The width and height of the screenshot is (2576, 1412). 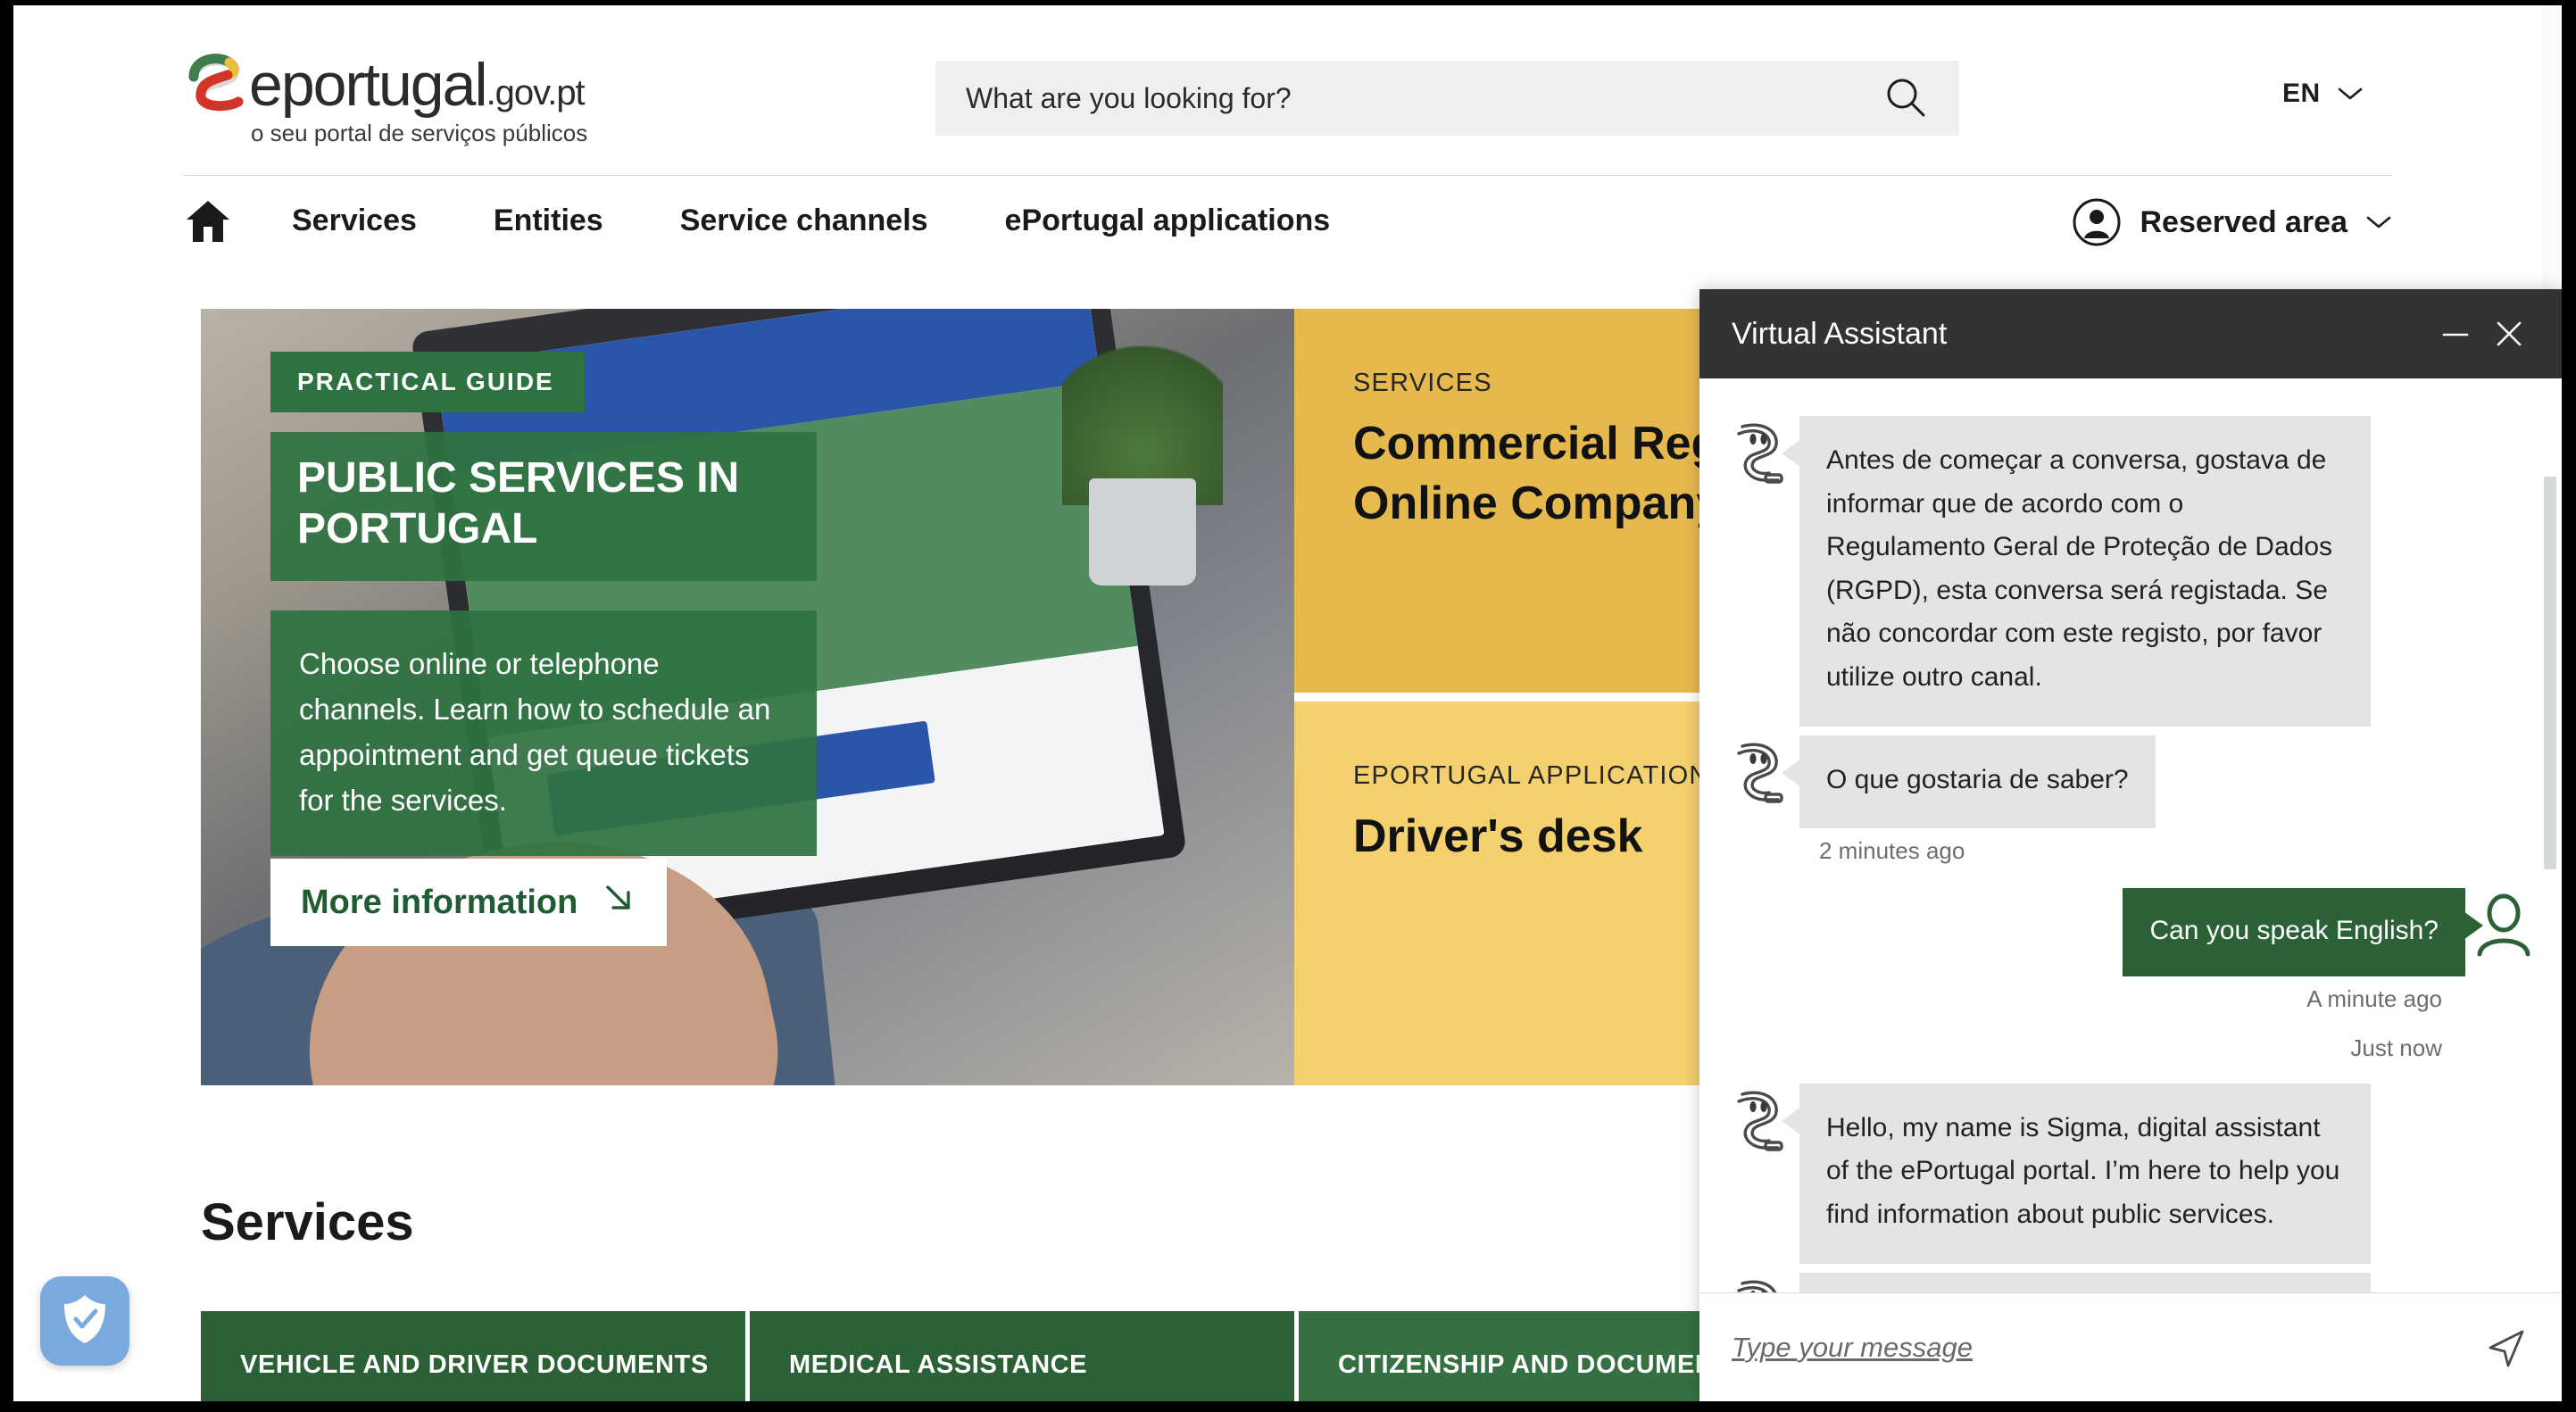 I want to click on chat-timestamp-just-now: Just now, so click(x=2396, y=1047).